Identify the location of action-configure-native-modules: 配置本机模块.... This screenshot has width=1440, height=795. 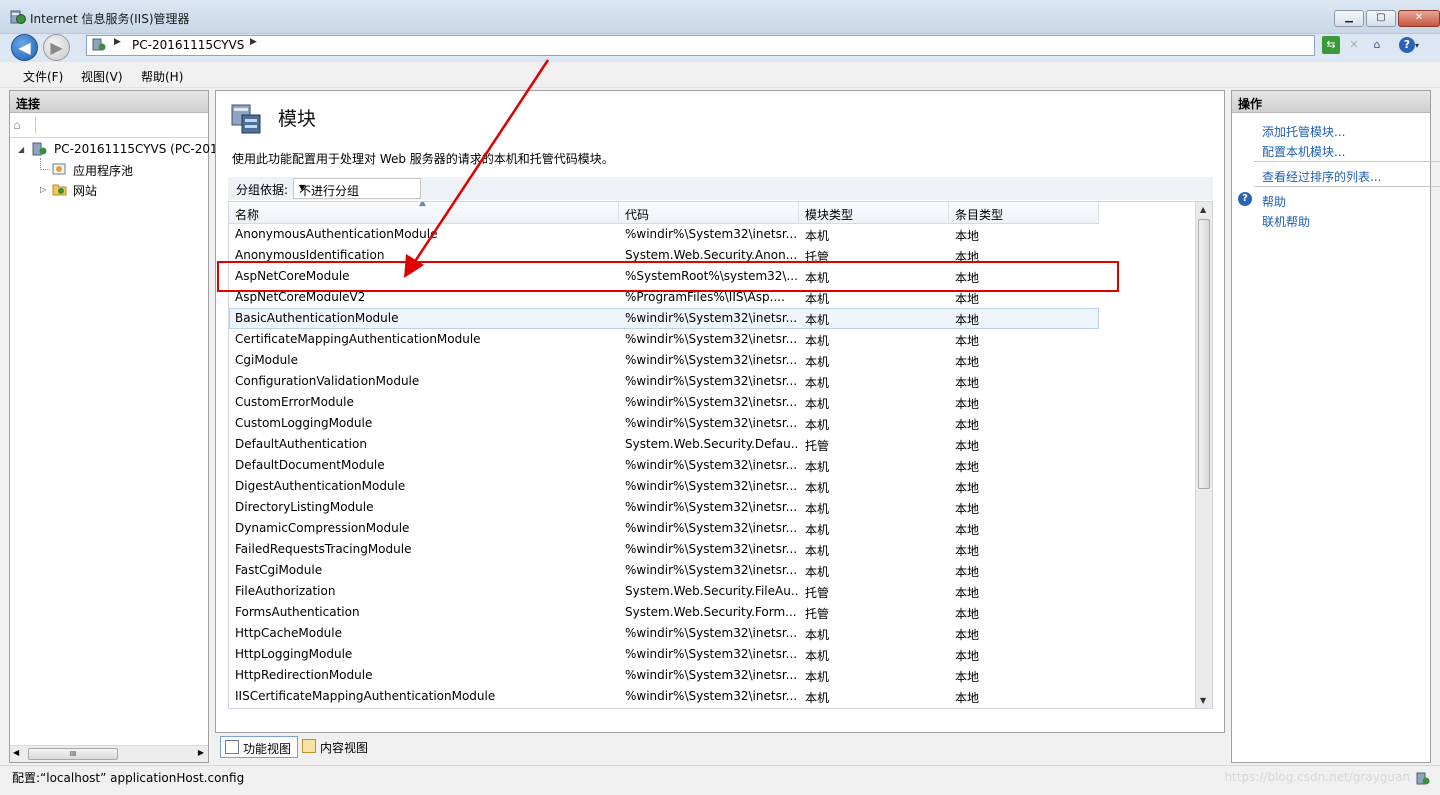
(1303, 151).